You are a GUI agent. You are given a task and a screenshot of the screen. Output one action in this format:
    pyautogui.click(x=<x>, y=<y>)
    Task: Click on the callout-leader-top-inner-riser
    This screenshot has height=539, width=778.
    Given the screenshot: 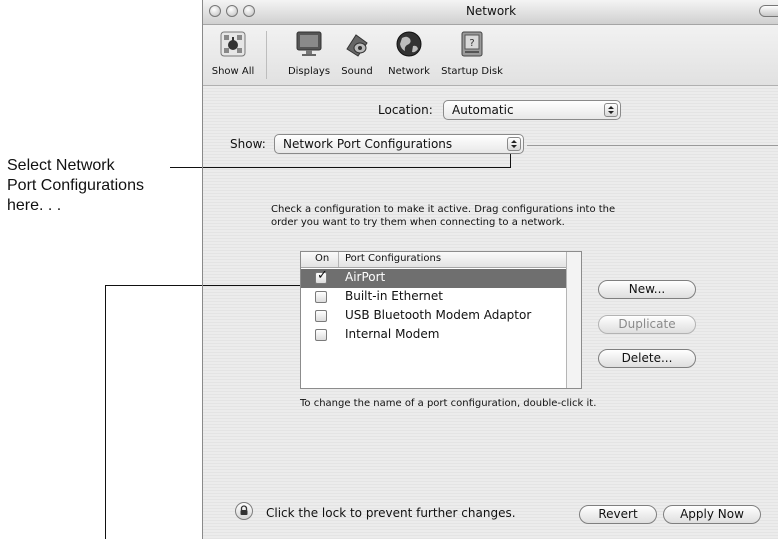 What is the action you would take?
    pyautogui.click(x=510, y=160)
    